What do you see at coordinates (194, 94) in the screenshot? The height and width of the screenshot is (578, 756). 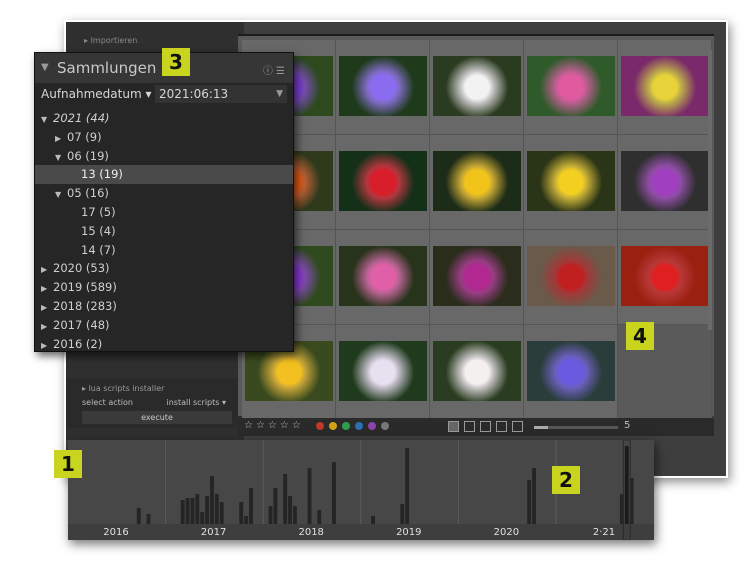 I see `collection-rule-value: 2021:06:13` at bounding box center [194, 94].